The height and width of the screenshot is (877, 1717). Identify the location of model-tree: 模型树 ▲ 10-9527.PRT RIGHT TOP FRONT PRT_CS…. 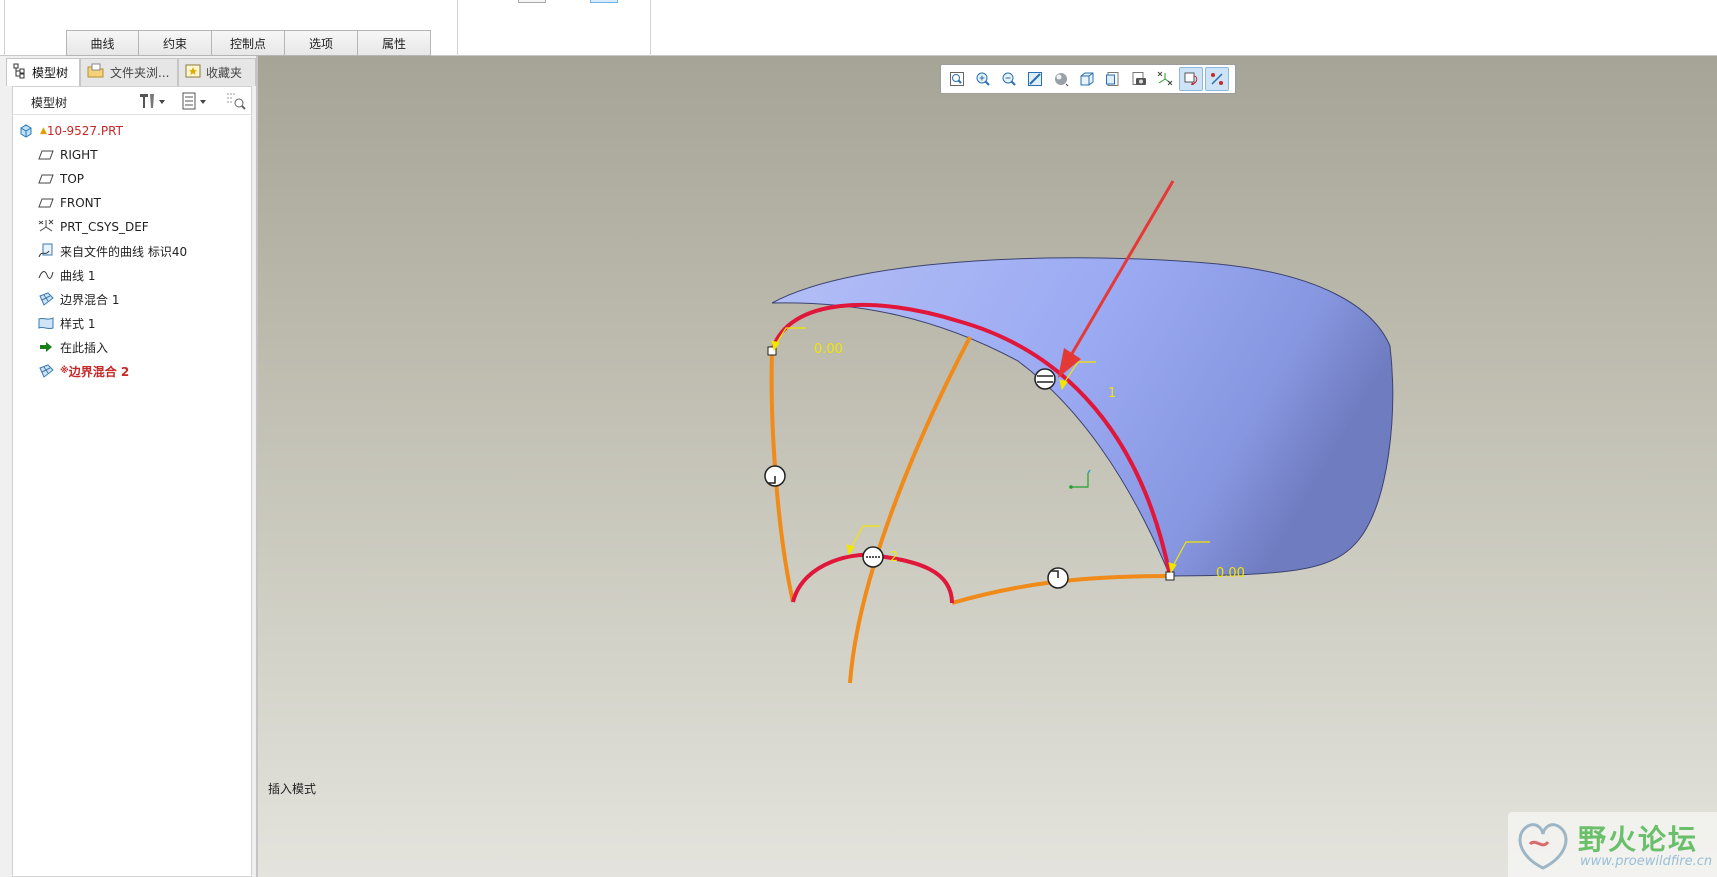
(132, 481).